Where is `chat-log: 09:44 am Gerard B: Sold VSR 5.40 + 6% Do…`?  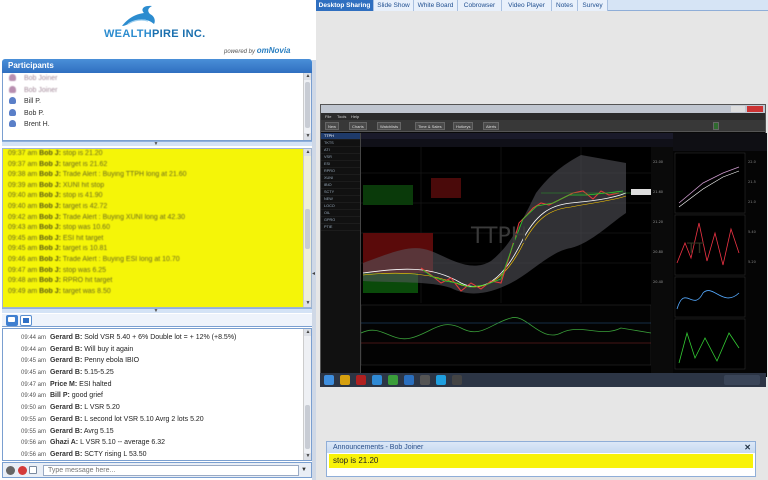 chat-log: 09:44 am Gerard B: Sold VSR 5.40 + 6% Do… is located at coordinates (157, 394).